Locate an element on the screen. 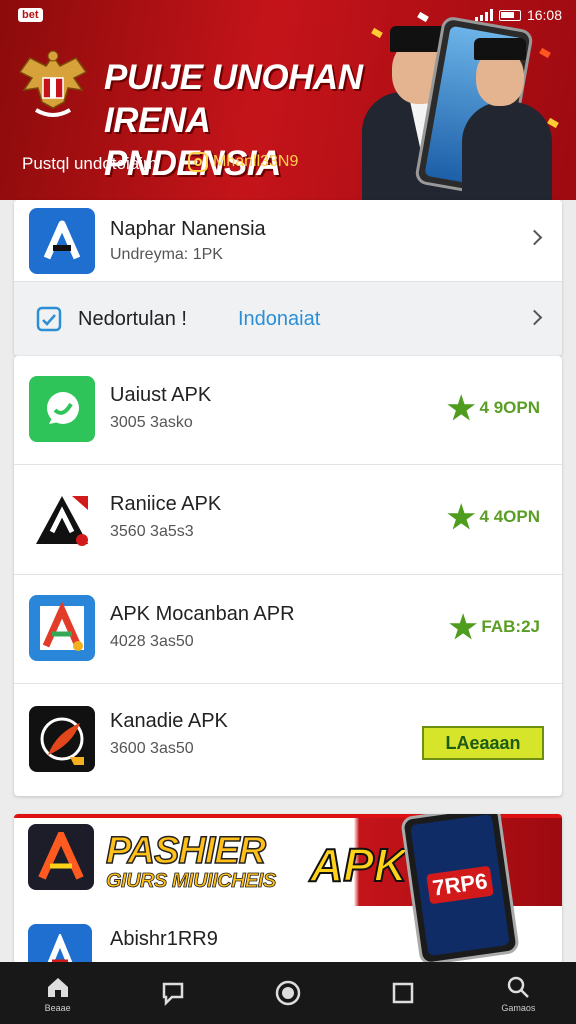 This screenshot has width=576, height=1024. instagram-handle: Mhanll33N9 is located at coordinates (243, 162).